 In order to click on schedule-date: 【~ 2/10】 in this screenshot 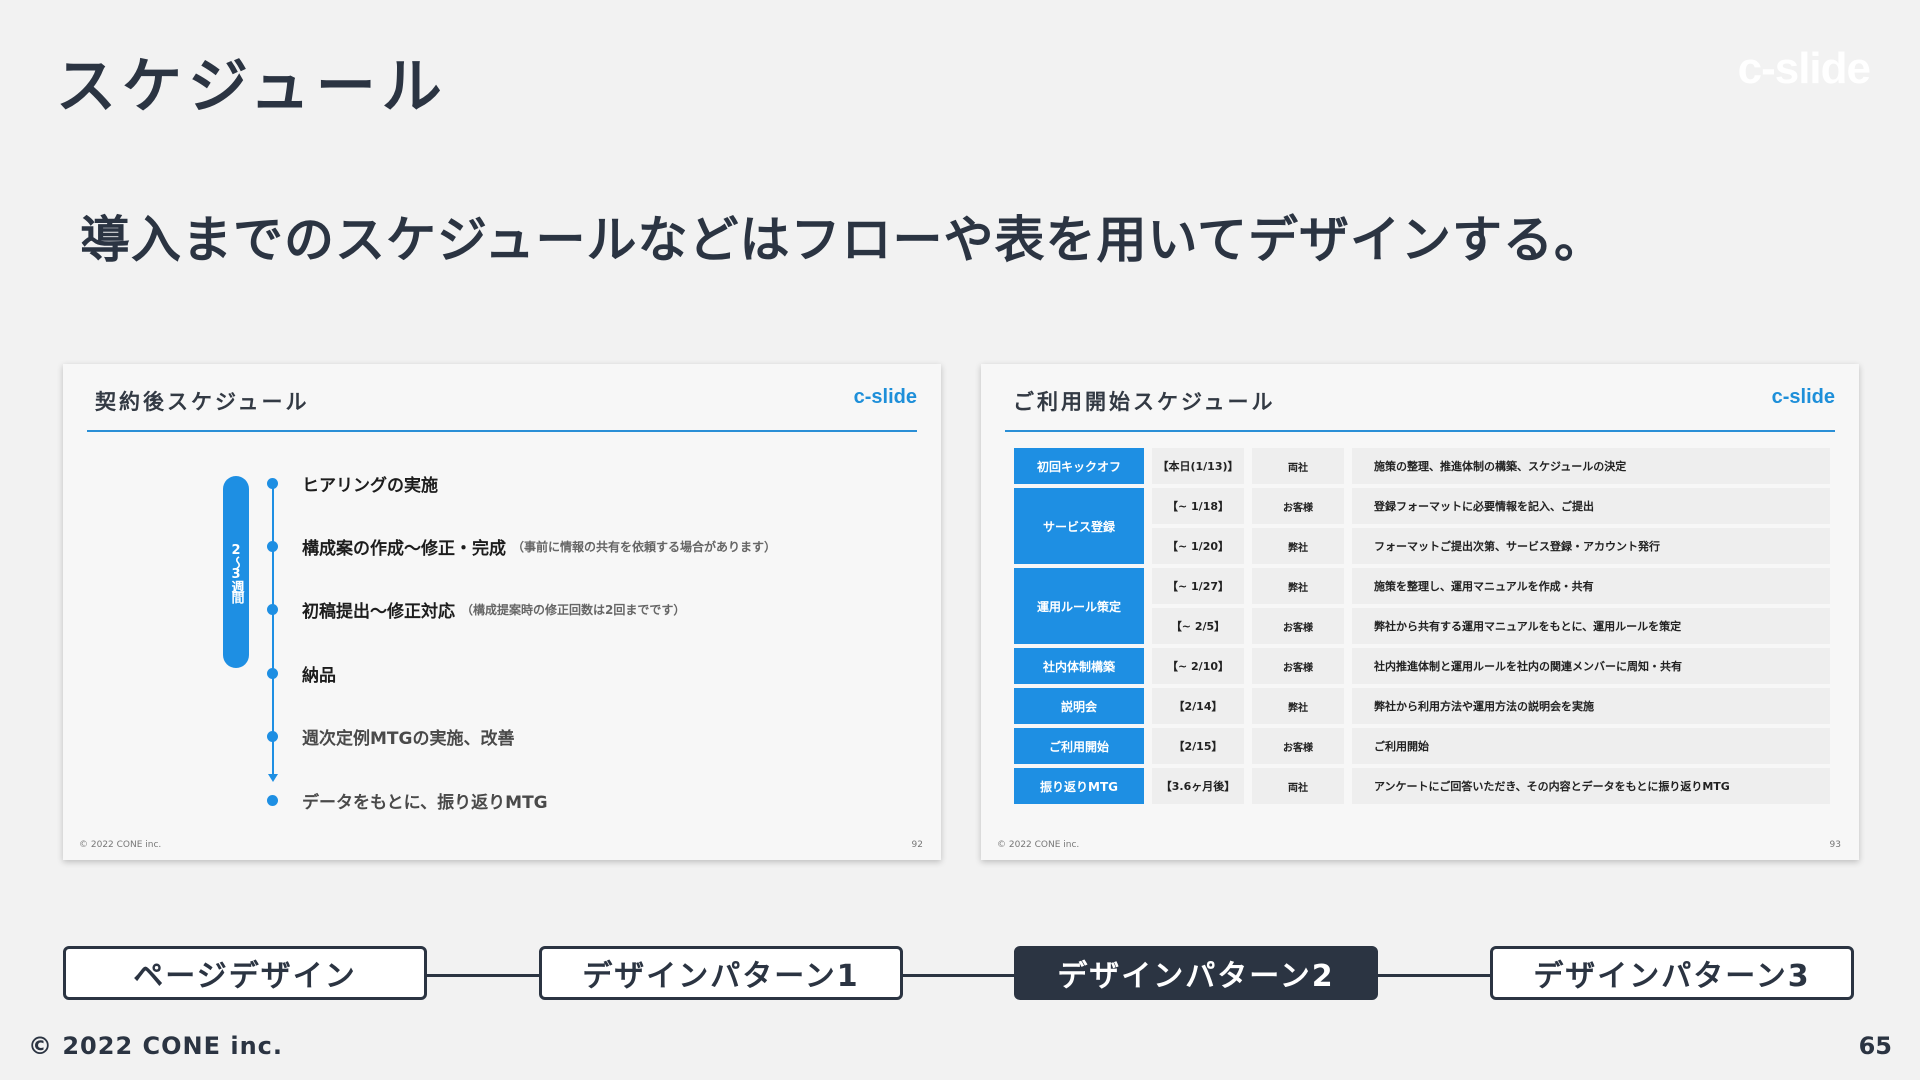, I will do `click(1198, 666)`.